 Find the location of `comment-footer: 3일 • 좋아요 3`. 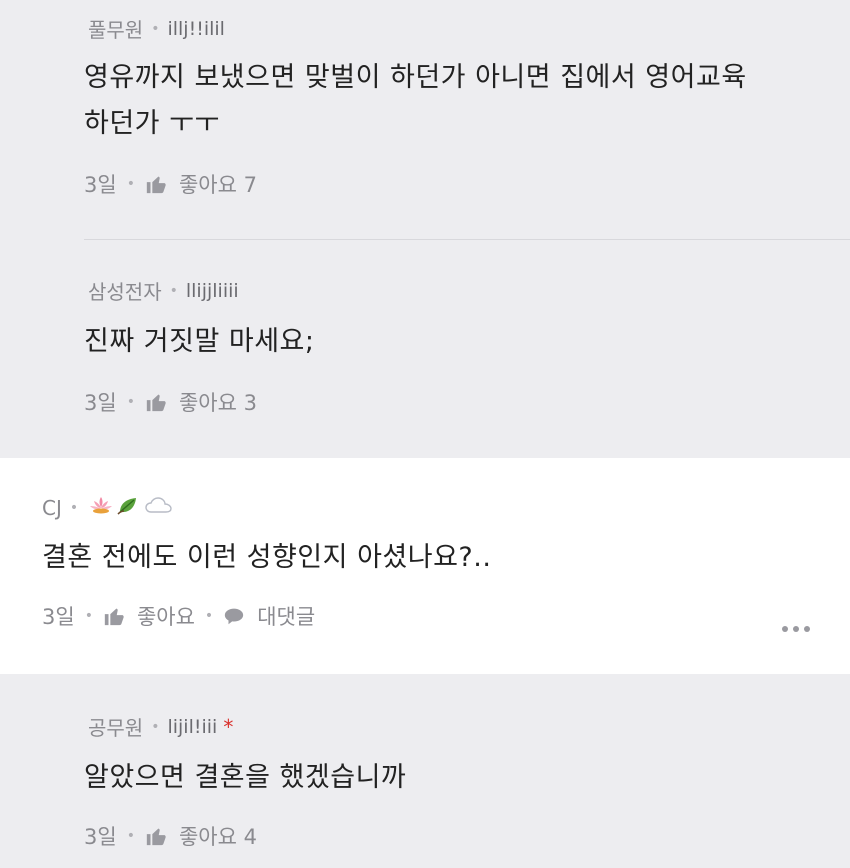

comment-footer: 3일 • 좋아요 3 is located at coordinates (447, 402).